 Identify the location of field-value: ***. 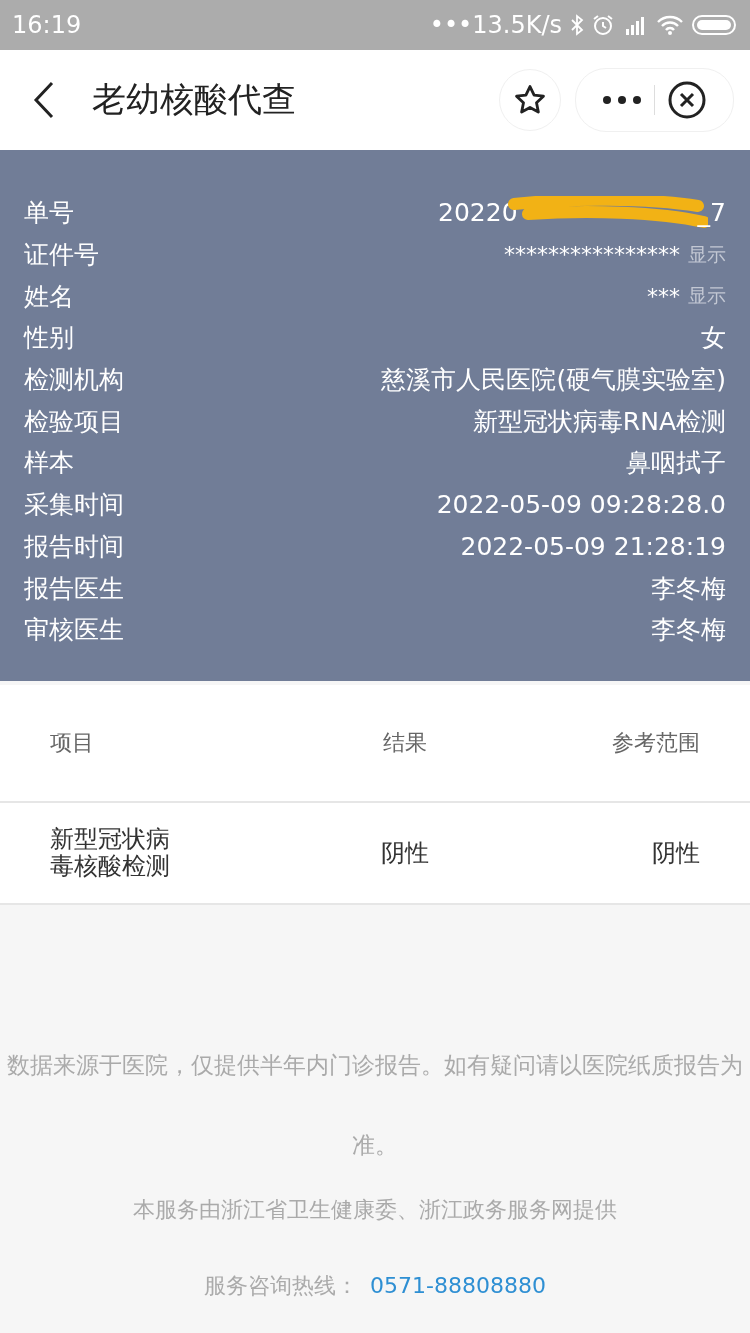
(663, 296).